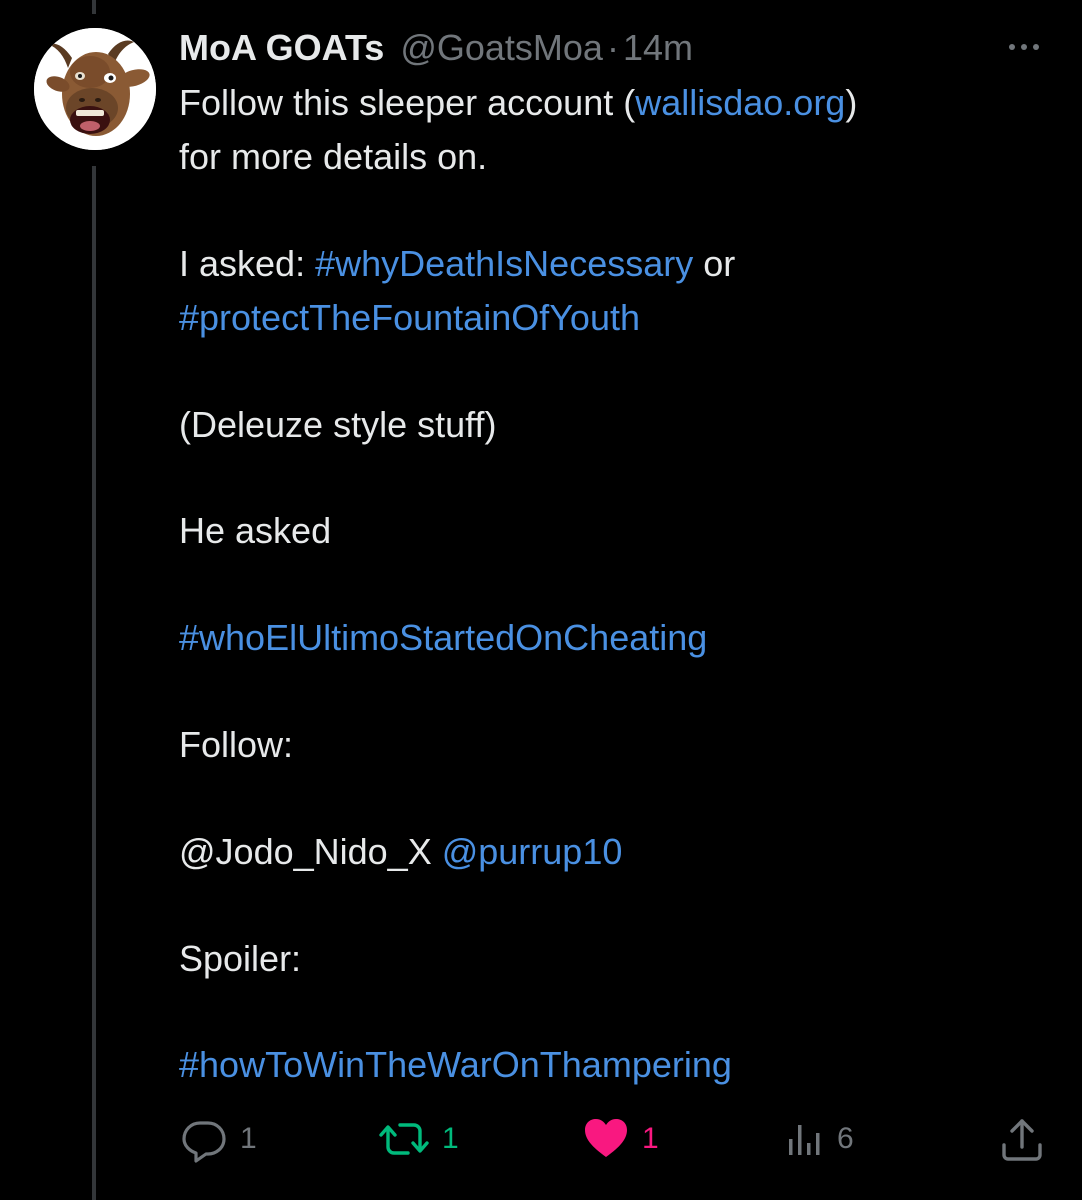 The width and height of the screenshot is (1082, 1200). I want to click on tweet-header: MoA GOATs @GoatsMoa · 14m, so click(436, 48).